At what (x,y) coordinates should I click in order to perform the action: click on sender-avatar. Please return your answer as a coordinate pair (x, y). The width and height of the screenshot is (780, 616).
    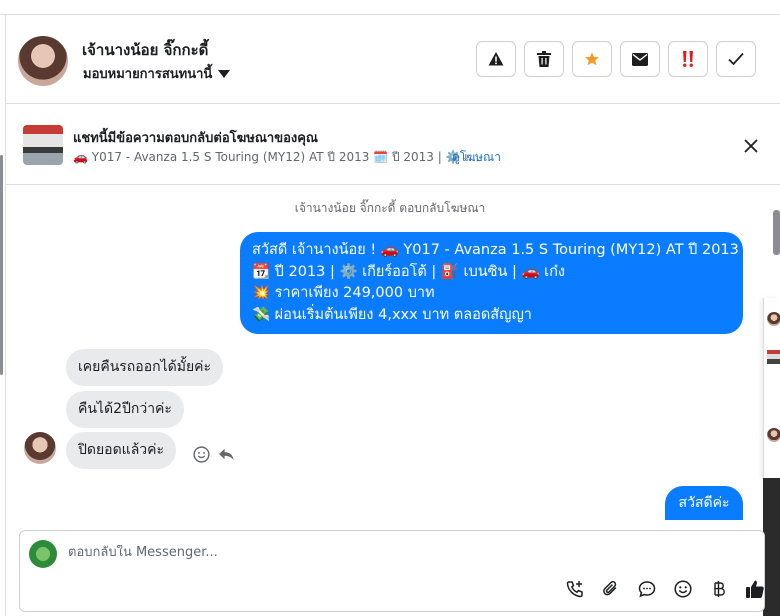
    Looking at the image, I should click on (40, 448).